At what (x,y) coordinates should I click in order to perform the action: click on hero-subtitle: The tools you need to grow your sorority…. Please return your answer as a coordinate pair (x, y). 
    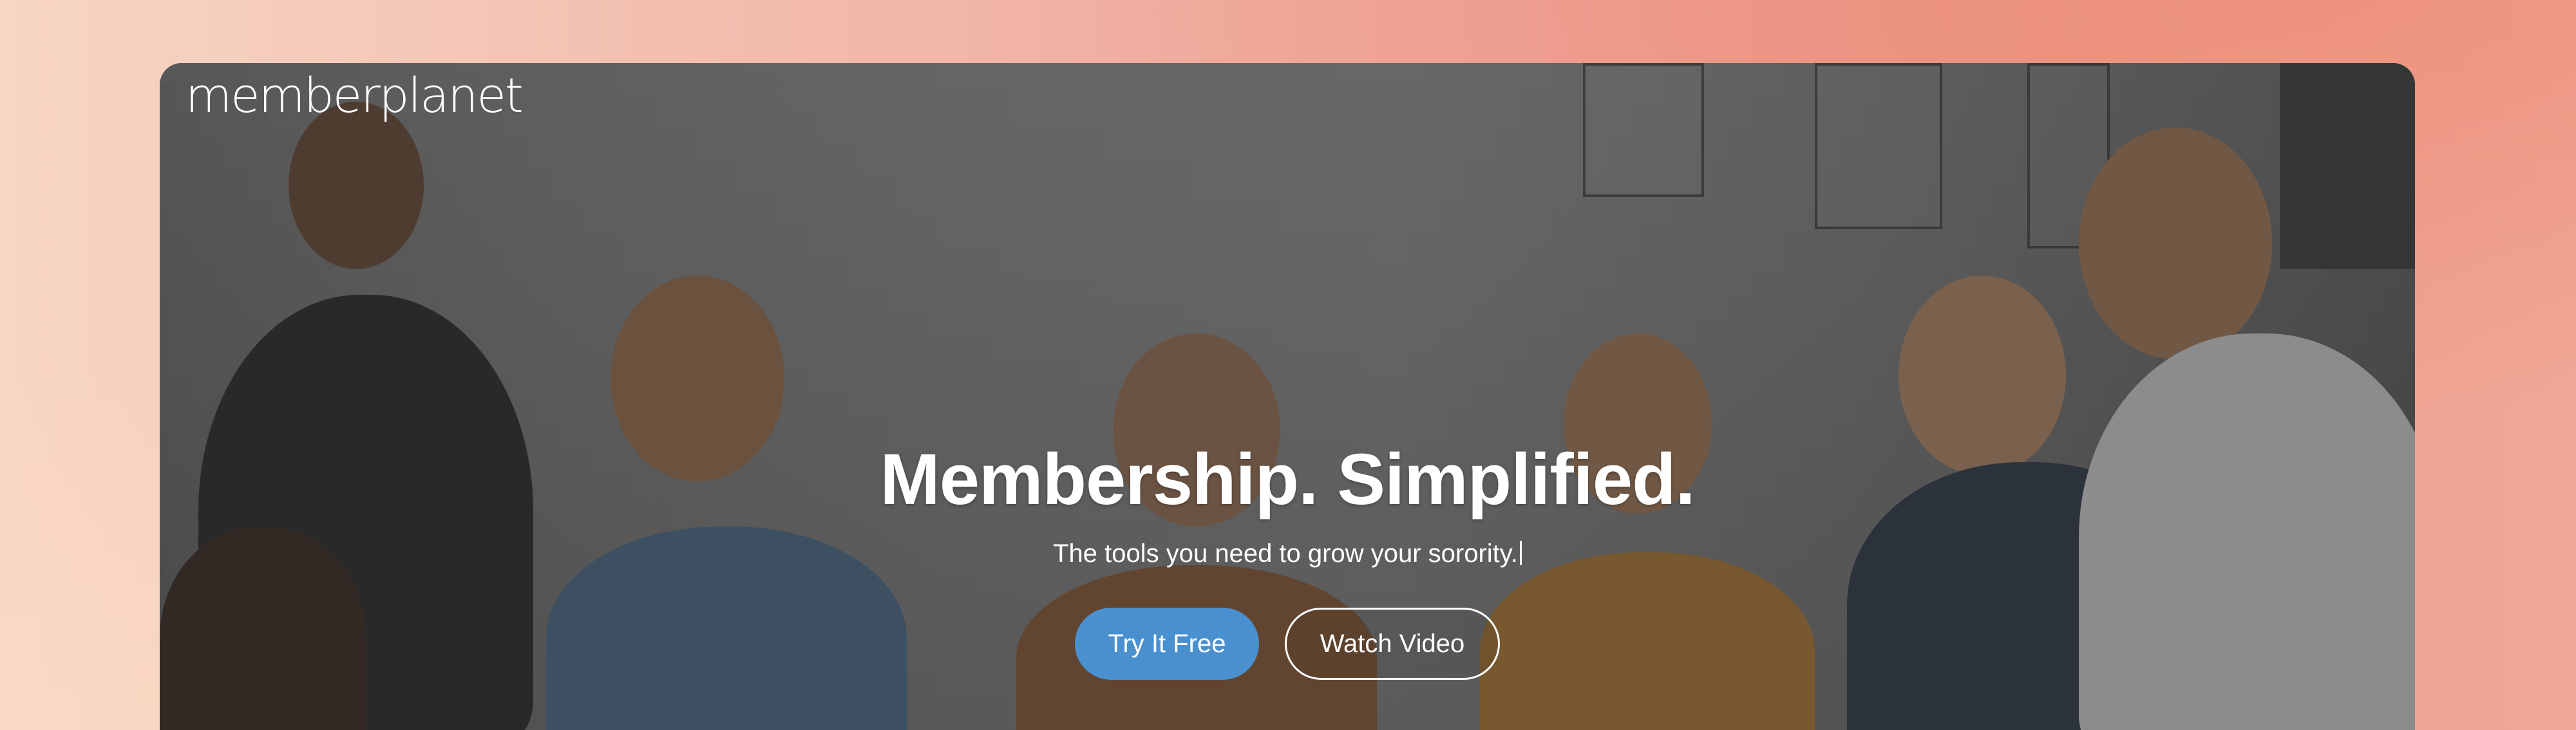
    Looking at the image, I should click on (1287, 553).